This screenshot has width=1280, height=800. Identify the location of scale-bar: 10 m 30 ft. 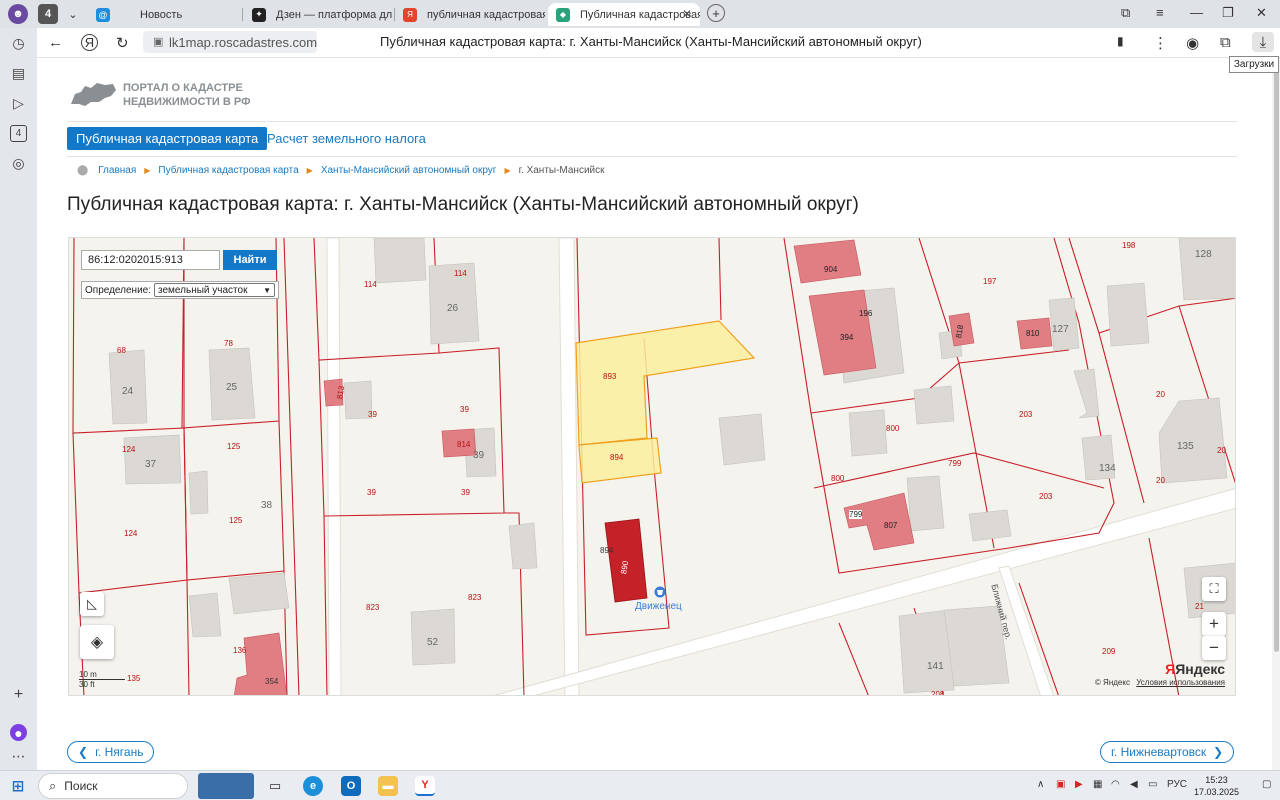
(102, 679).